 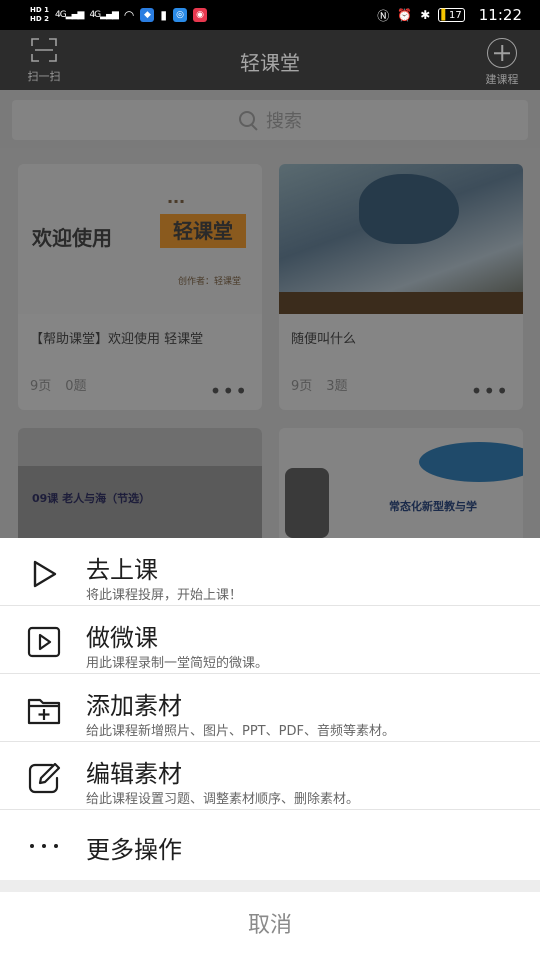 What do you see at coordinates (39, 19) in the screenshot?
I see `hd2-label: HD 2` at bounding box center [39, 19].